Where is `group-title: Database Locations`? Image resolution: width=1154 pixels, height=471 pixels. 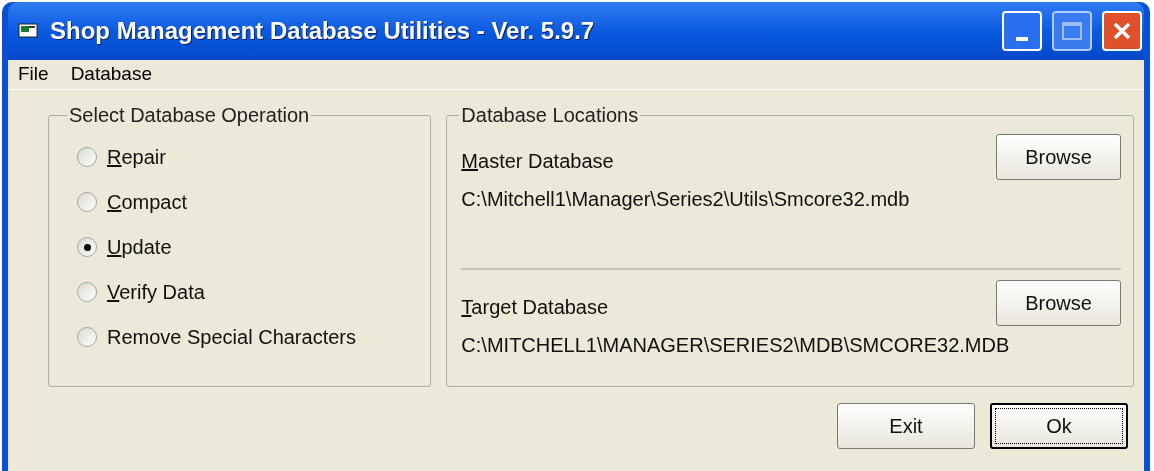 group-title: Database Locations is located at coordinates (550, 115).